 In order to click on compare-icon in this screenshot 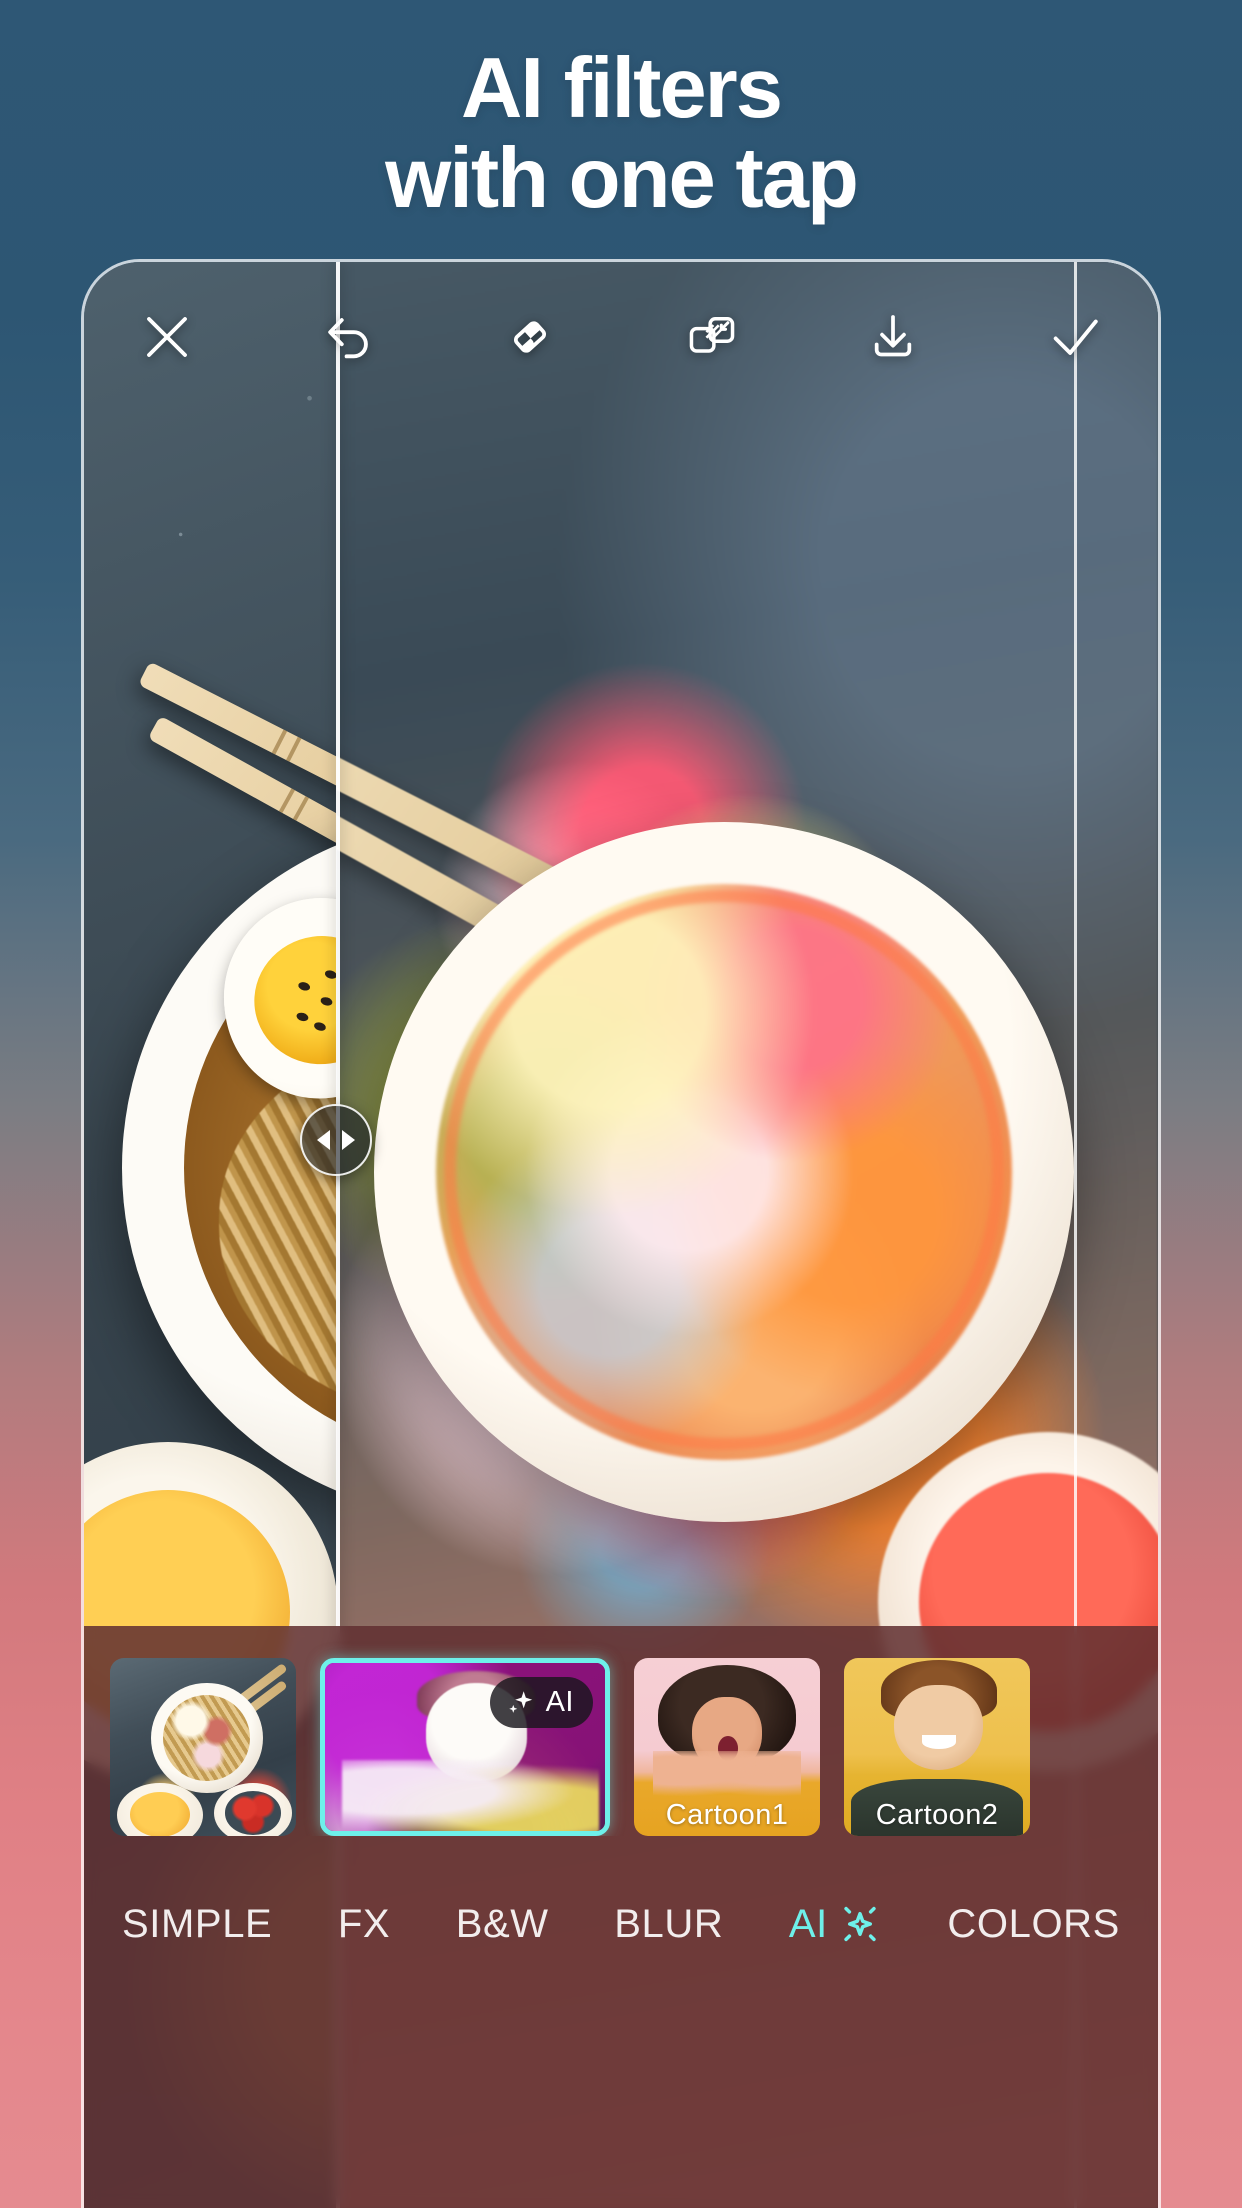, I will do `click(712, 335)`.